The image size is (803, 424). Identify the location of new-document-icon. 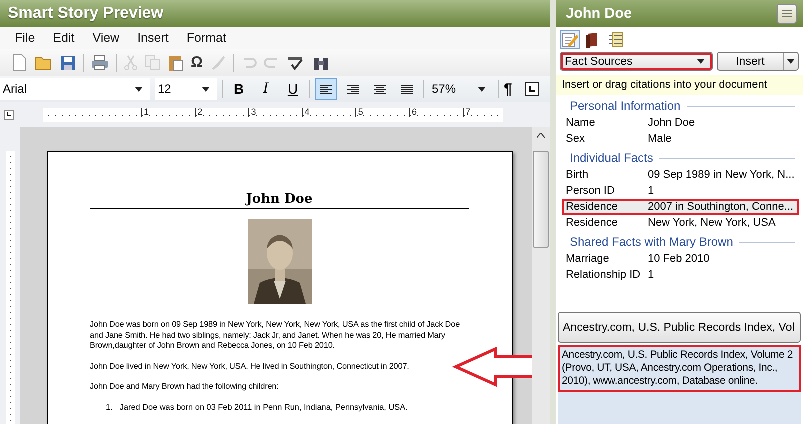
(20, 63).